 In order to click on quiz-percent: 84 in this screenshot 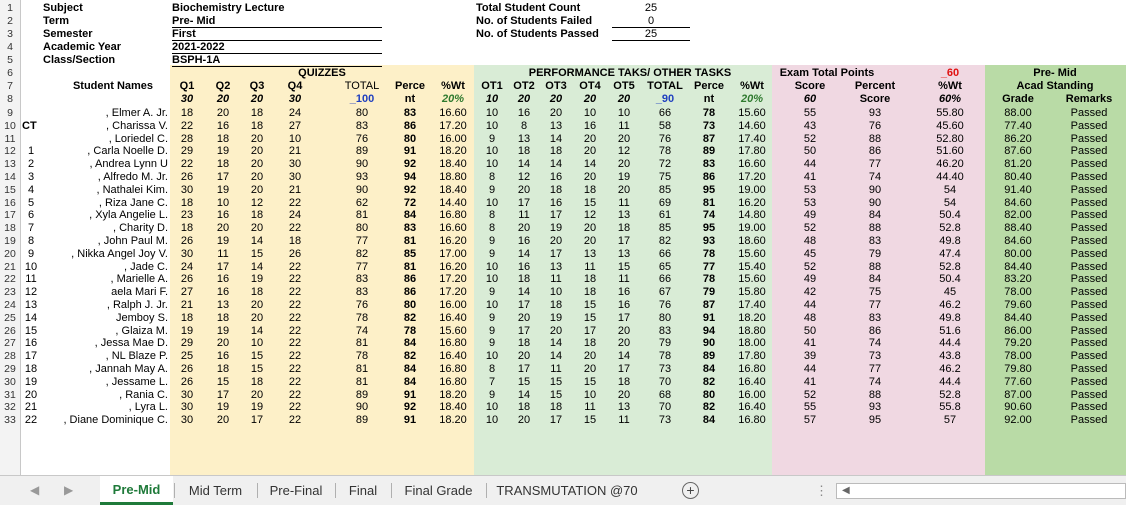, I will do `click(410, 215)`.